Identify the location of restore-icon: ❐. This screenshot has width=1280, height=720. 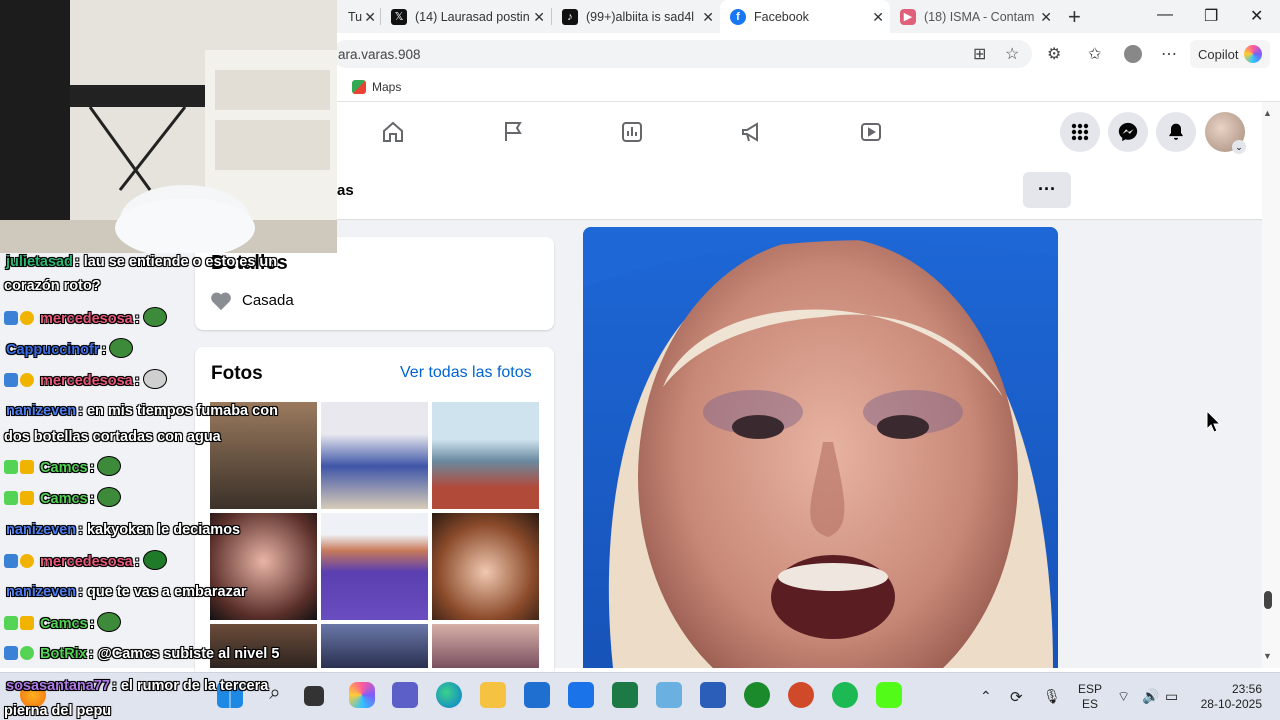
(1211, 16).